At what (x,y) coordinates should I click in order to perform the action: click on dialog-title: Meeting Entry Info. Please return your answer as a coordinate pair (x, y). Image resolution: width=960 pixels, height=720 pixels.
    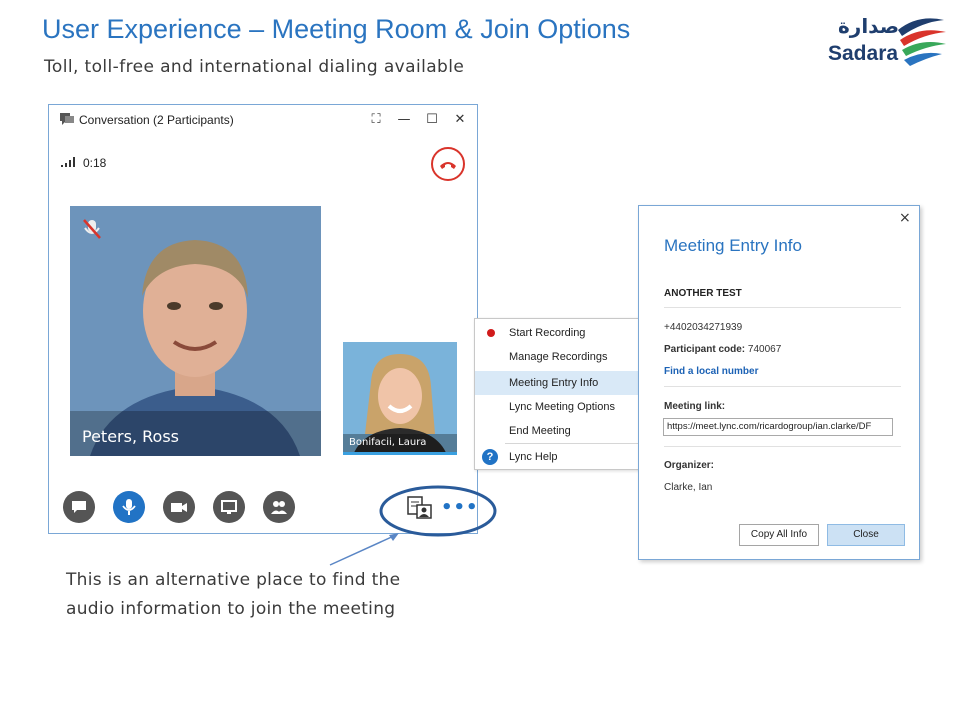
    Looking at the image, I should click on (733, 245).